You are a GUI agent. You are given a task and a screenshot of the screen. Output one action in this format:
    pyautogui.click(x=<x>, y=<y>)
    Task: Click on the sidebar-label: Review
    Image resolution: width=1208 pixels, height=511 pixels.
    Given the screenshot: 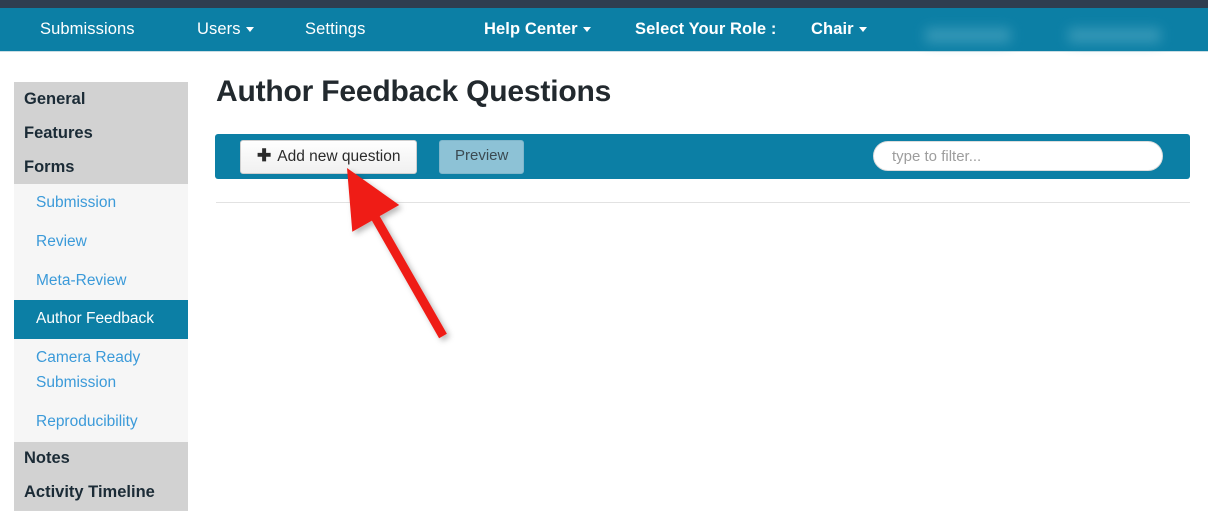 What is the action you would take?
    pyautogui.click(x=61, y=241)
    